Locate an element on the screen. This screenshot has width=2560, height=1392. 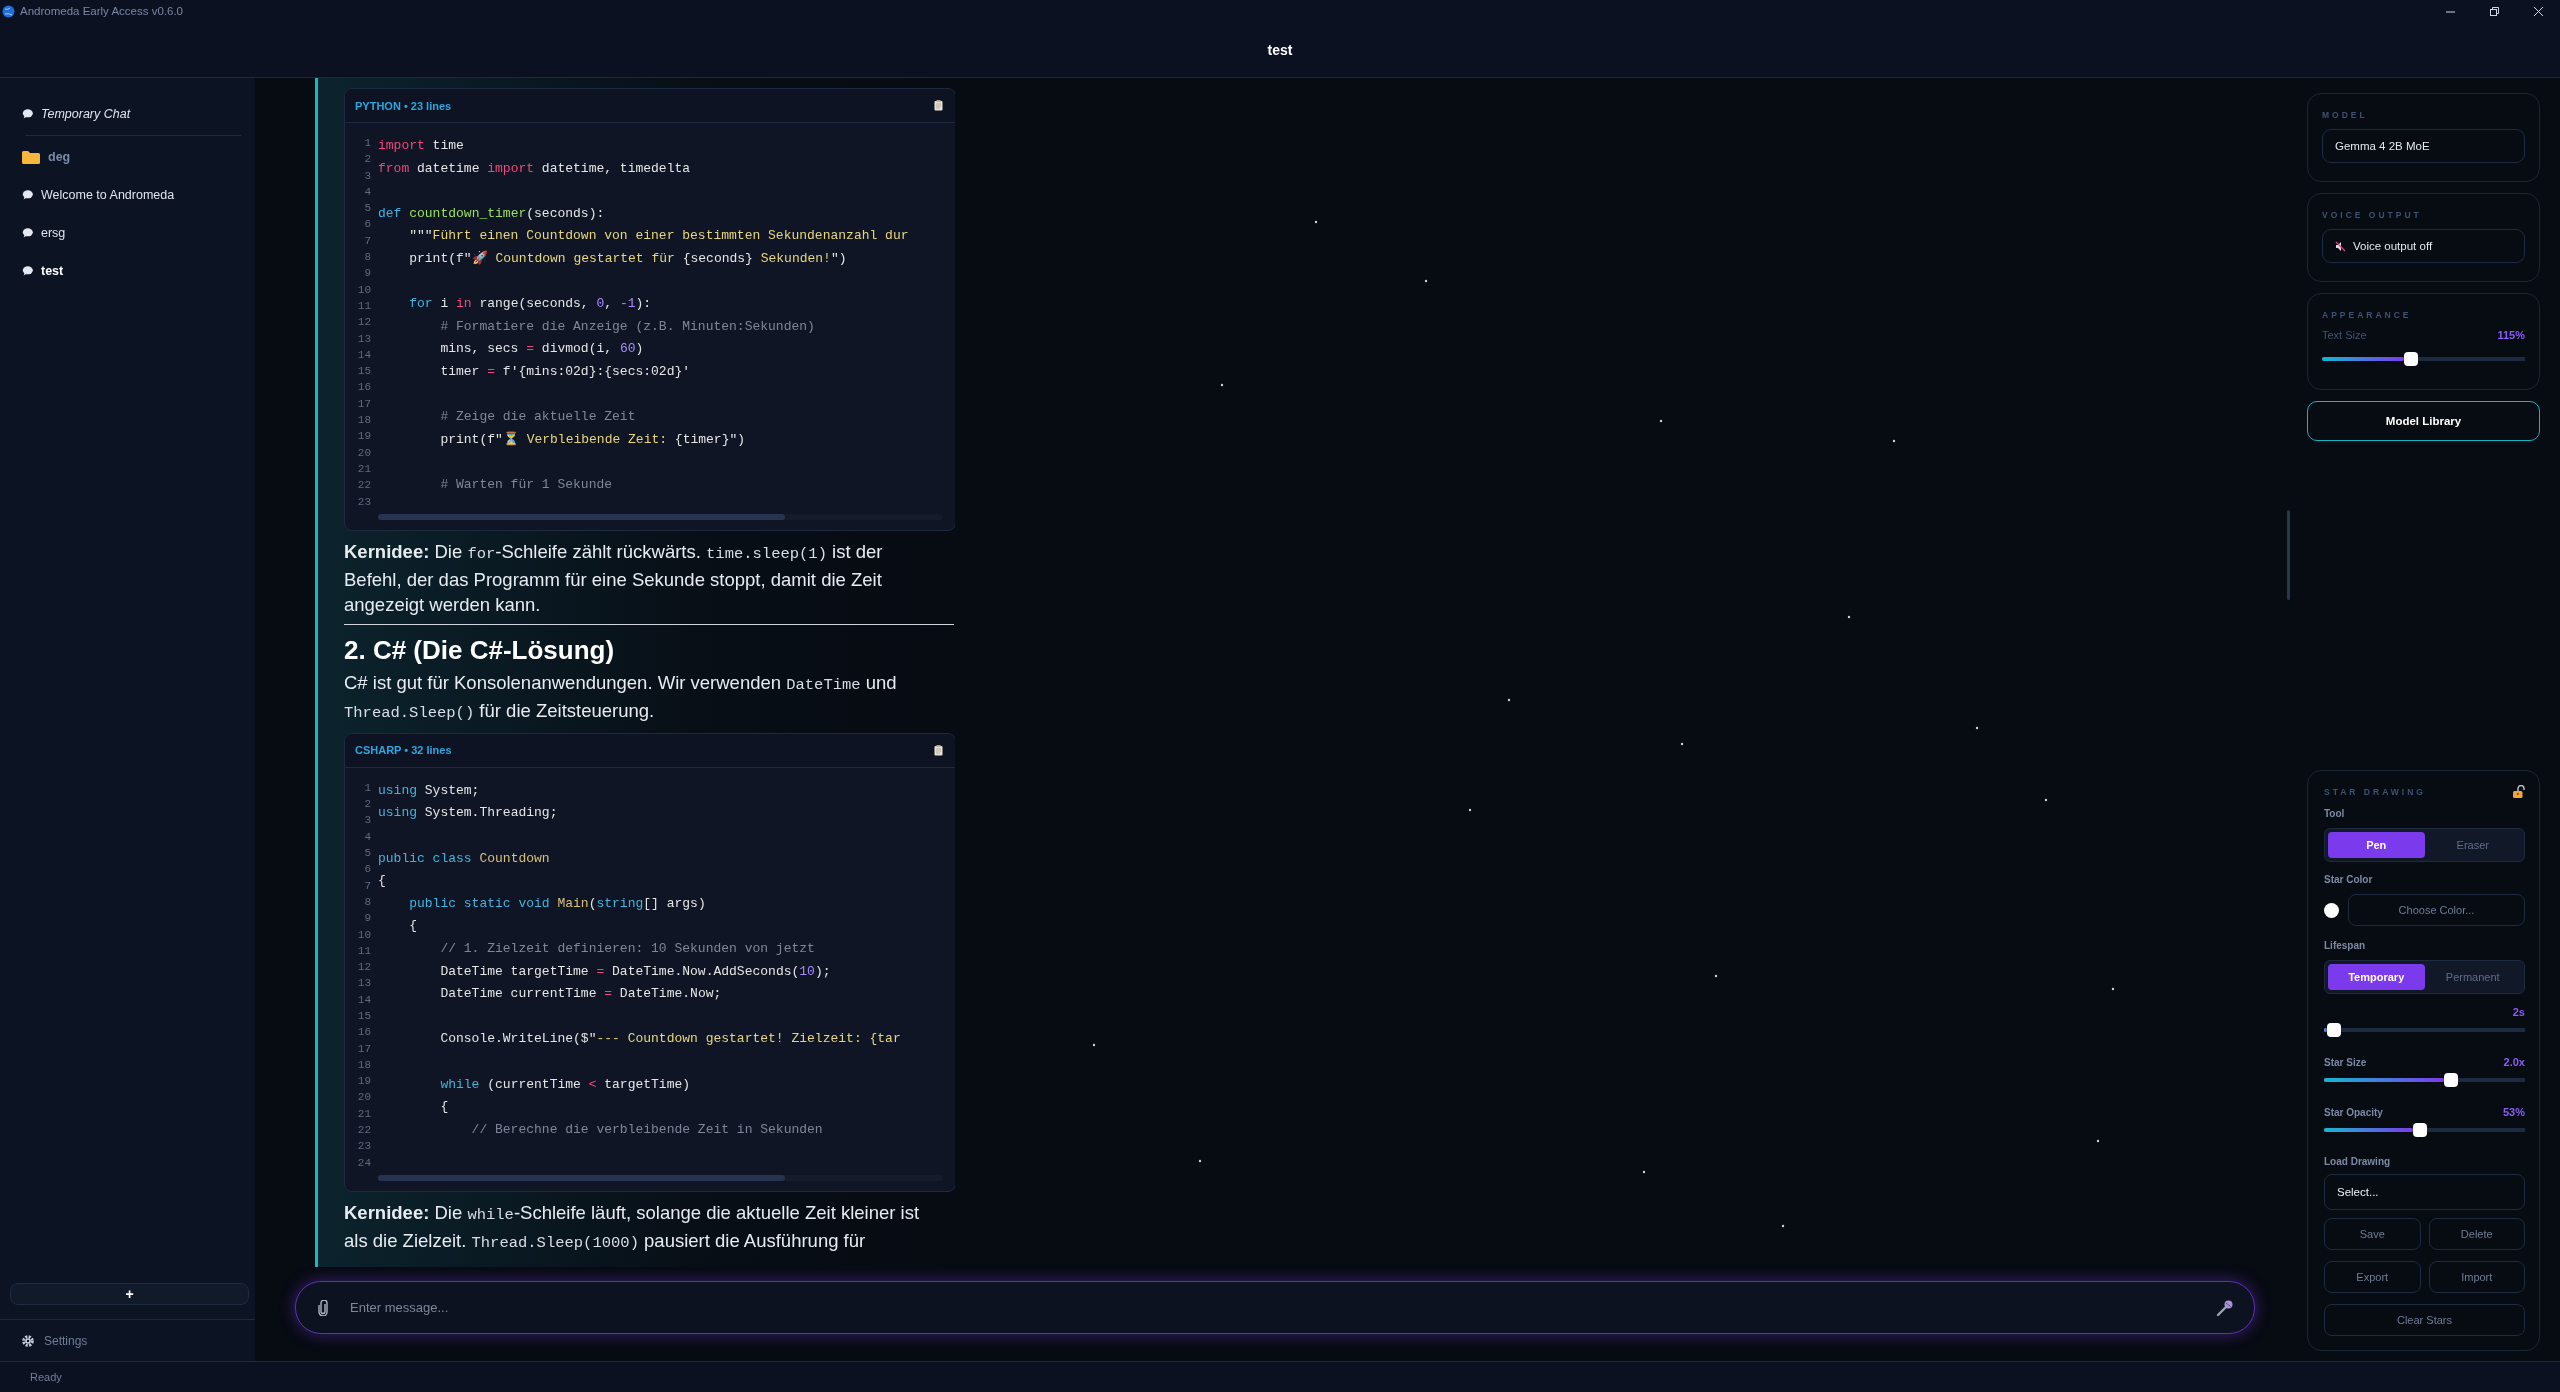
field-label: Star Color is located at coordinates (2349, 879).